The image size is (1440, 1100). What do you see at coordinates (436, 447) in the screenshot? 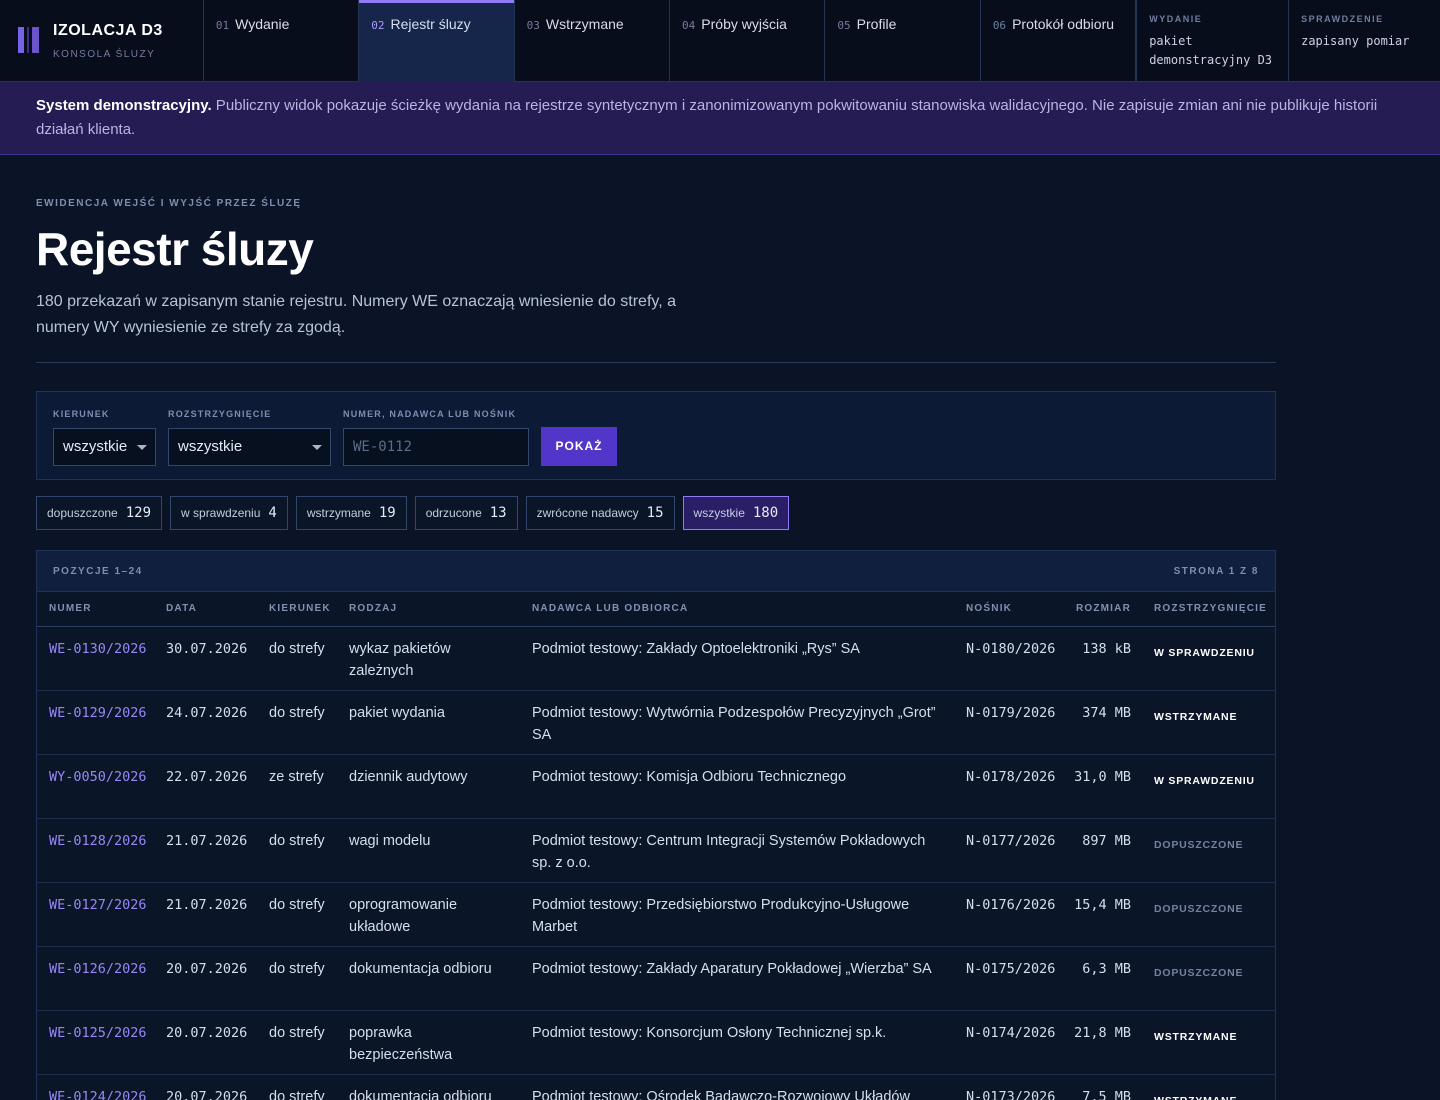
I see `search-input: WE-0112` at bounding box center [436, 447].